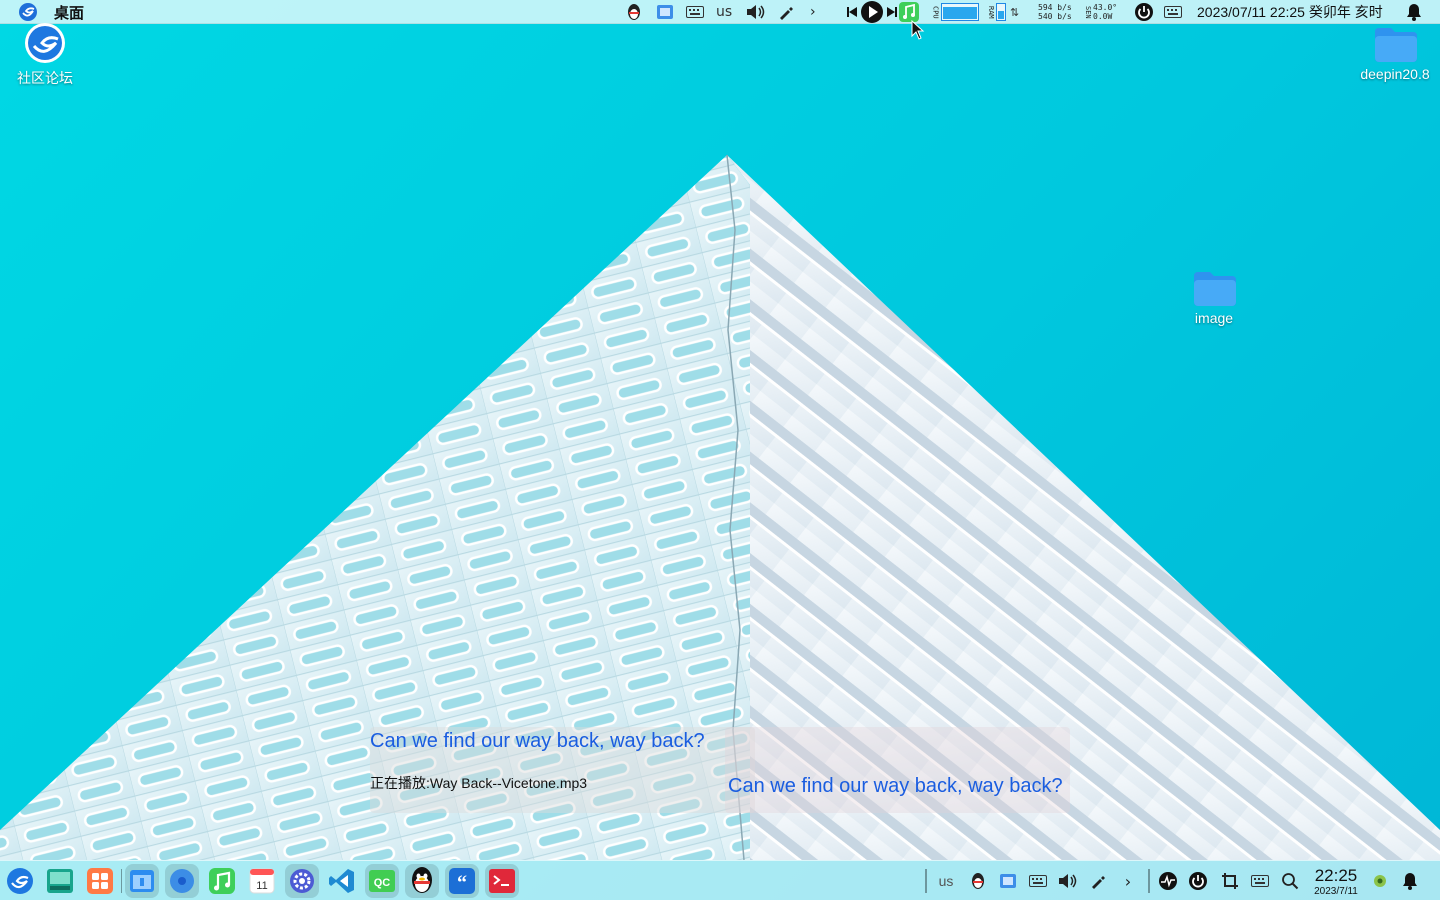 The image size is (1440, 900). I want to click on desktop-icon-forum: 社区论坛, so click(45, 55).